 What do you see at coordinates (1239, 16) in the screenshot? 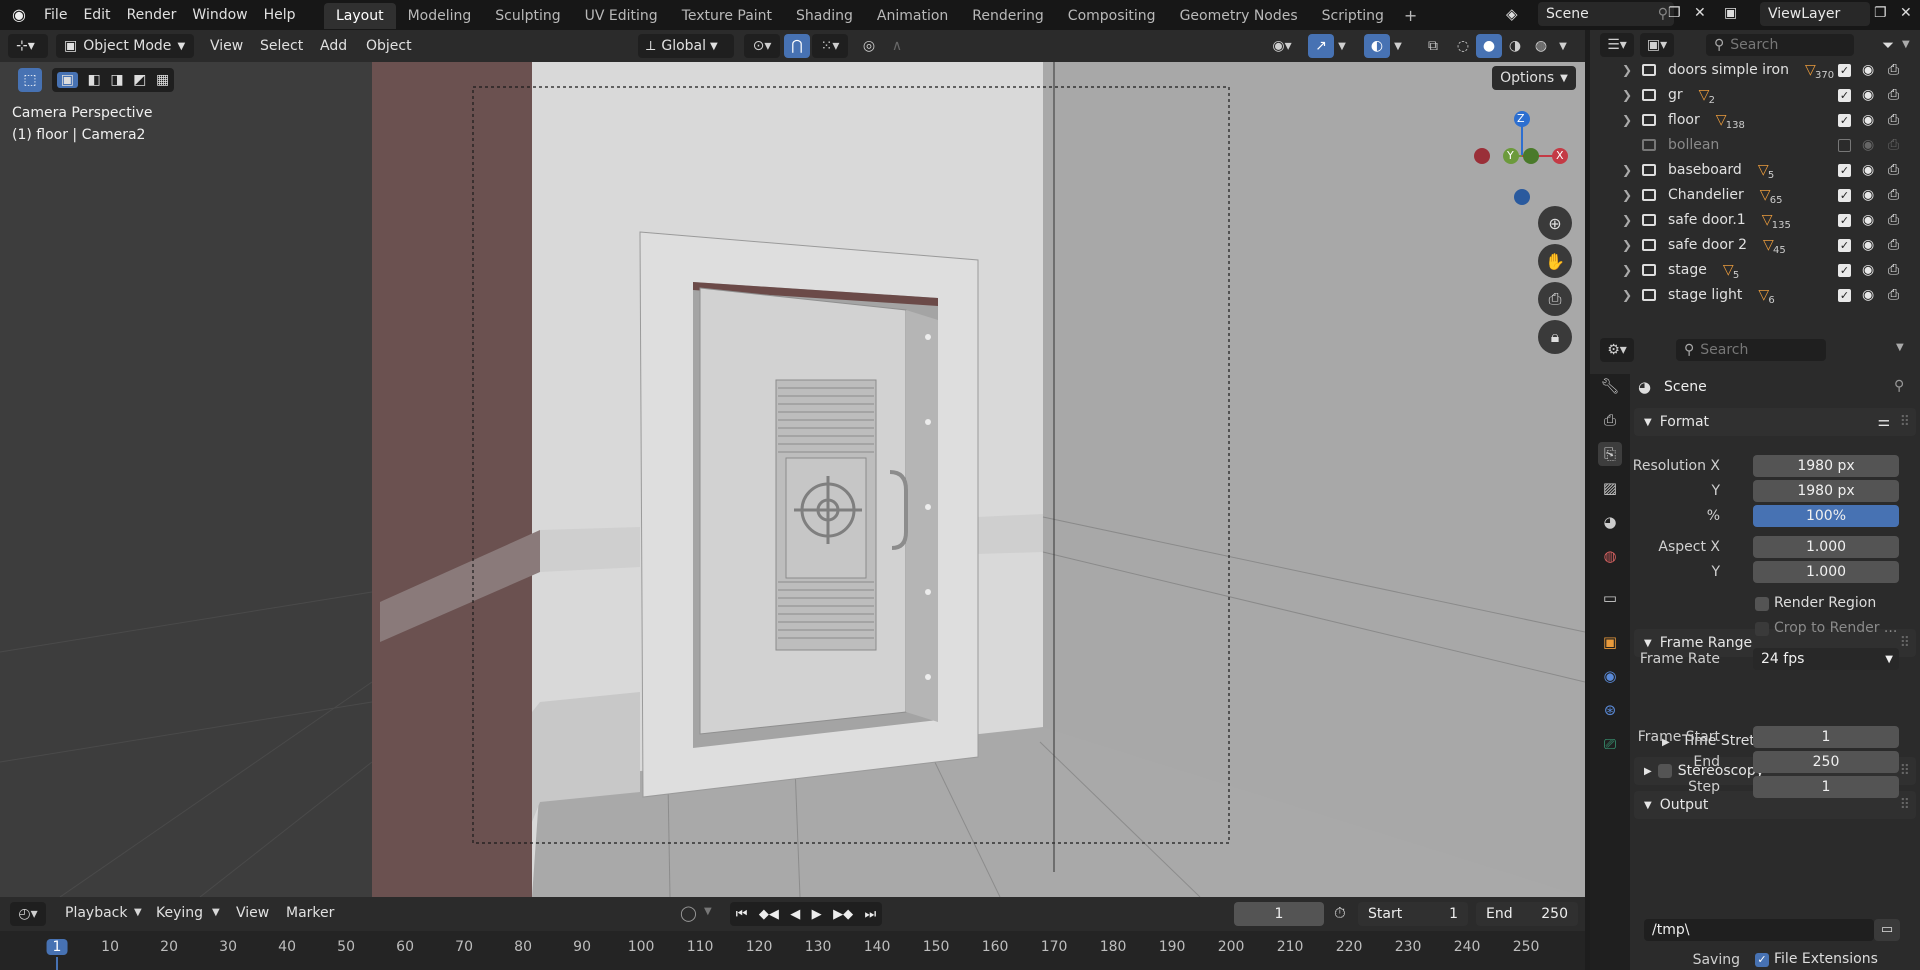
I see `tab-geometry-nodes: Geometry Nodes` at bounding box center [1239, 16].